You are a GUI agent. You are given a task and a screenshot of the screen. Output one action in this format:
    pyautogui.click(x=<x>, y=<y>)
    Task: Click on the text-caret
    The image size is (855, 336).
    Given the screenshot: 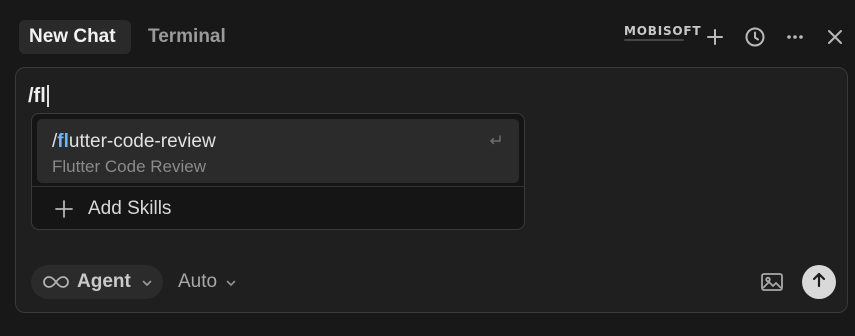 What is the action you would take?
    pyautogui.click(x=47, y=96)
    